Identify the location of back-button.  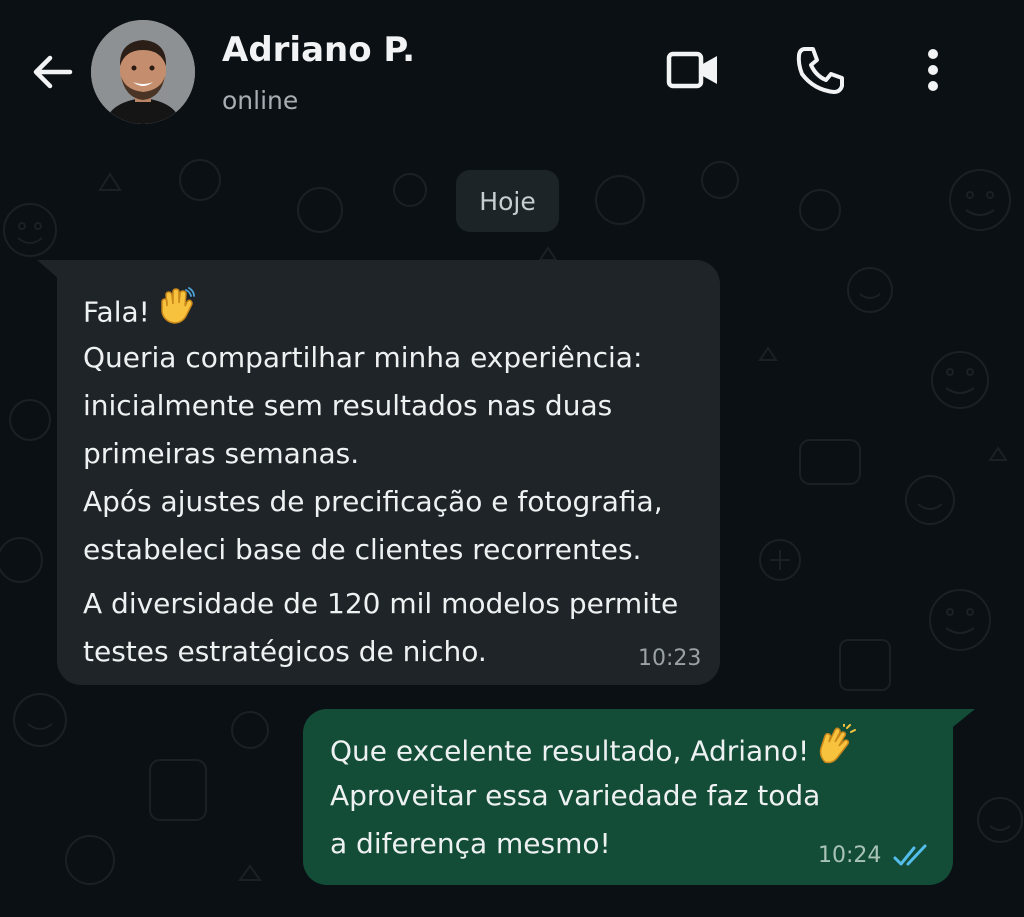
(52, 72).